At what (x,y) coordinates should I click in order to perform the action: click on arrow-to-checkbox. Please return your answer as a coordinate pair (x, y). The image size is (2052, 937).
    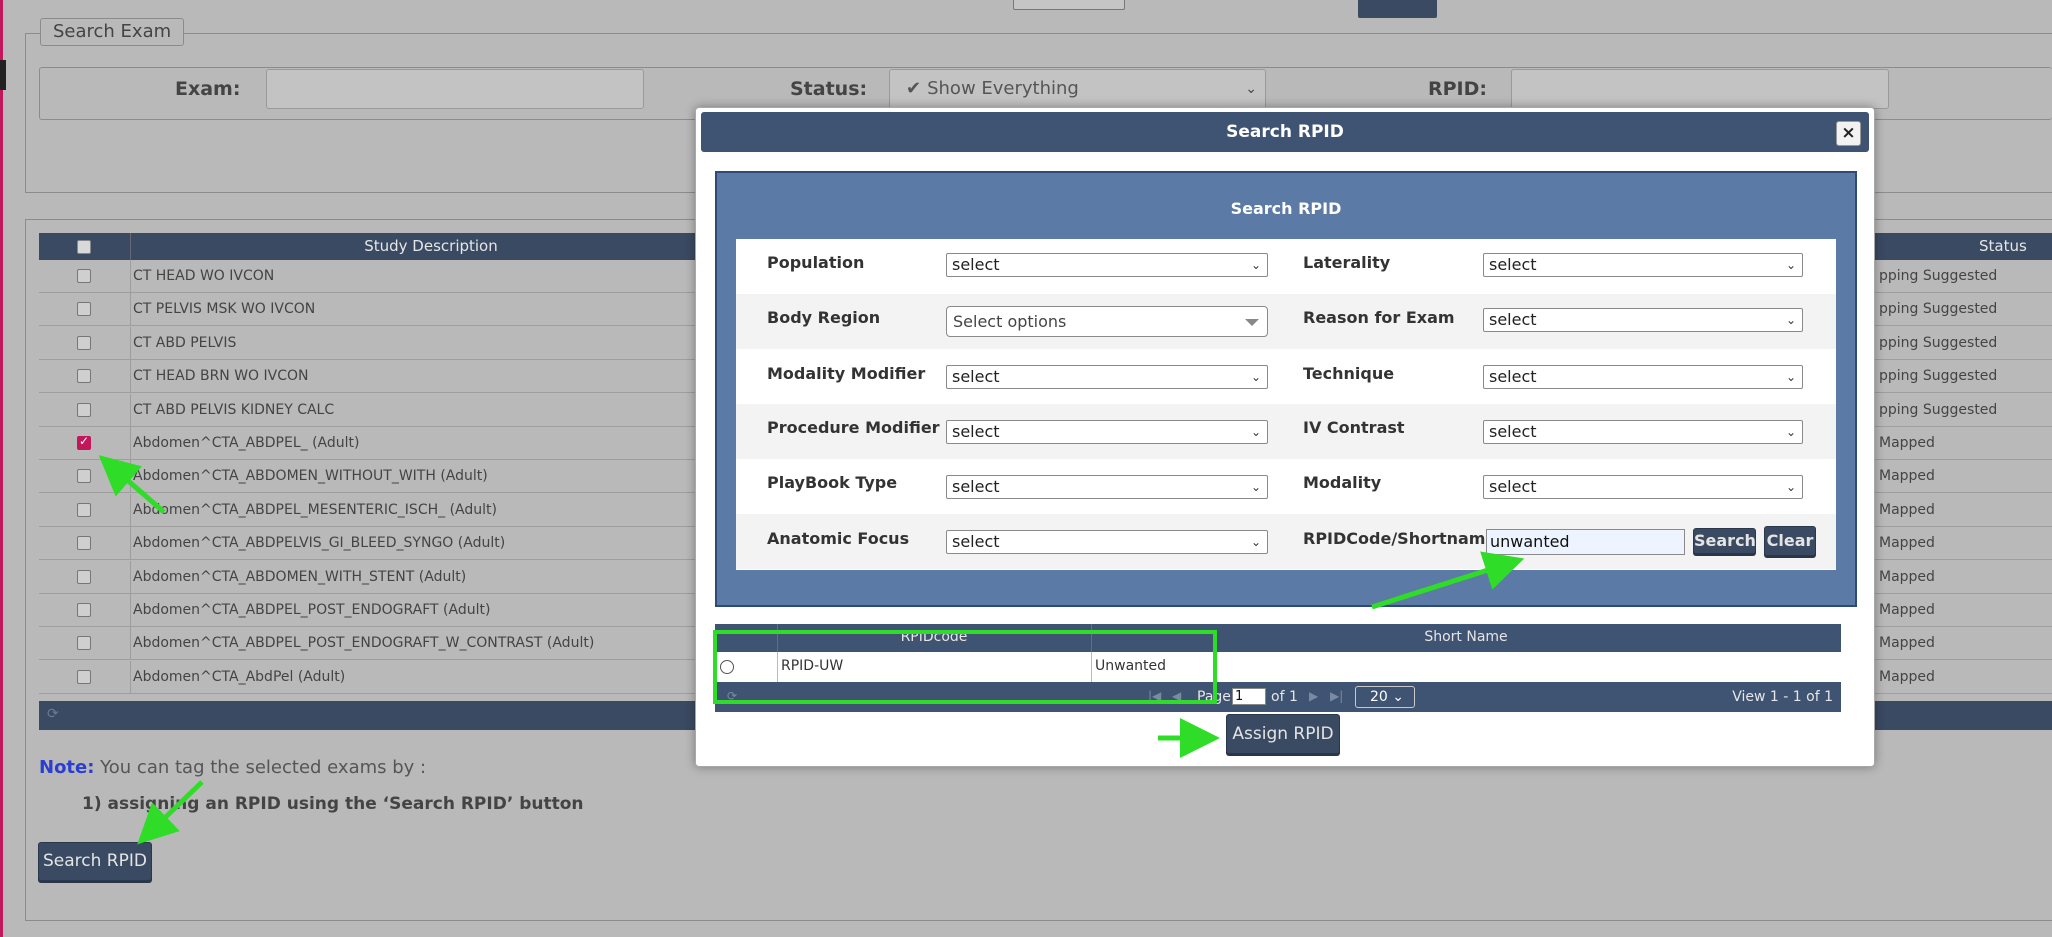
    Looking at the image, I should click on (132, 484).